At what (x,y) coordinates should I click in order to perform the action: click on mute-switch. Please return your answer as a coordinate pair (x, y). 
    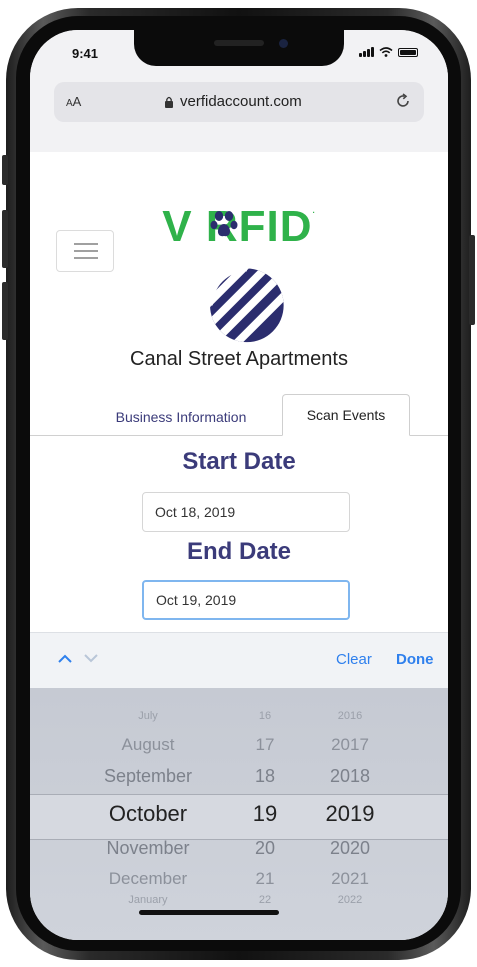
    Looking at the image, I should click on (5, 170).